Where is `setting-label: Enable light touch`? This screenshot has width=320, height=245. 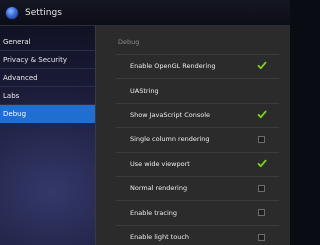 setting-label: Enable light touch is located at coordinates (160, 236).